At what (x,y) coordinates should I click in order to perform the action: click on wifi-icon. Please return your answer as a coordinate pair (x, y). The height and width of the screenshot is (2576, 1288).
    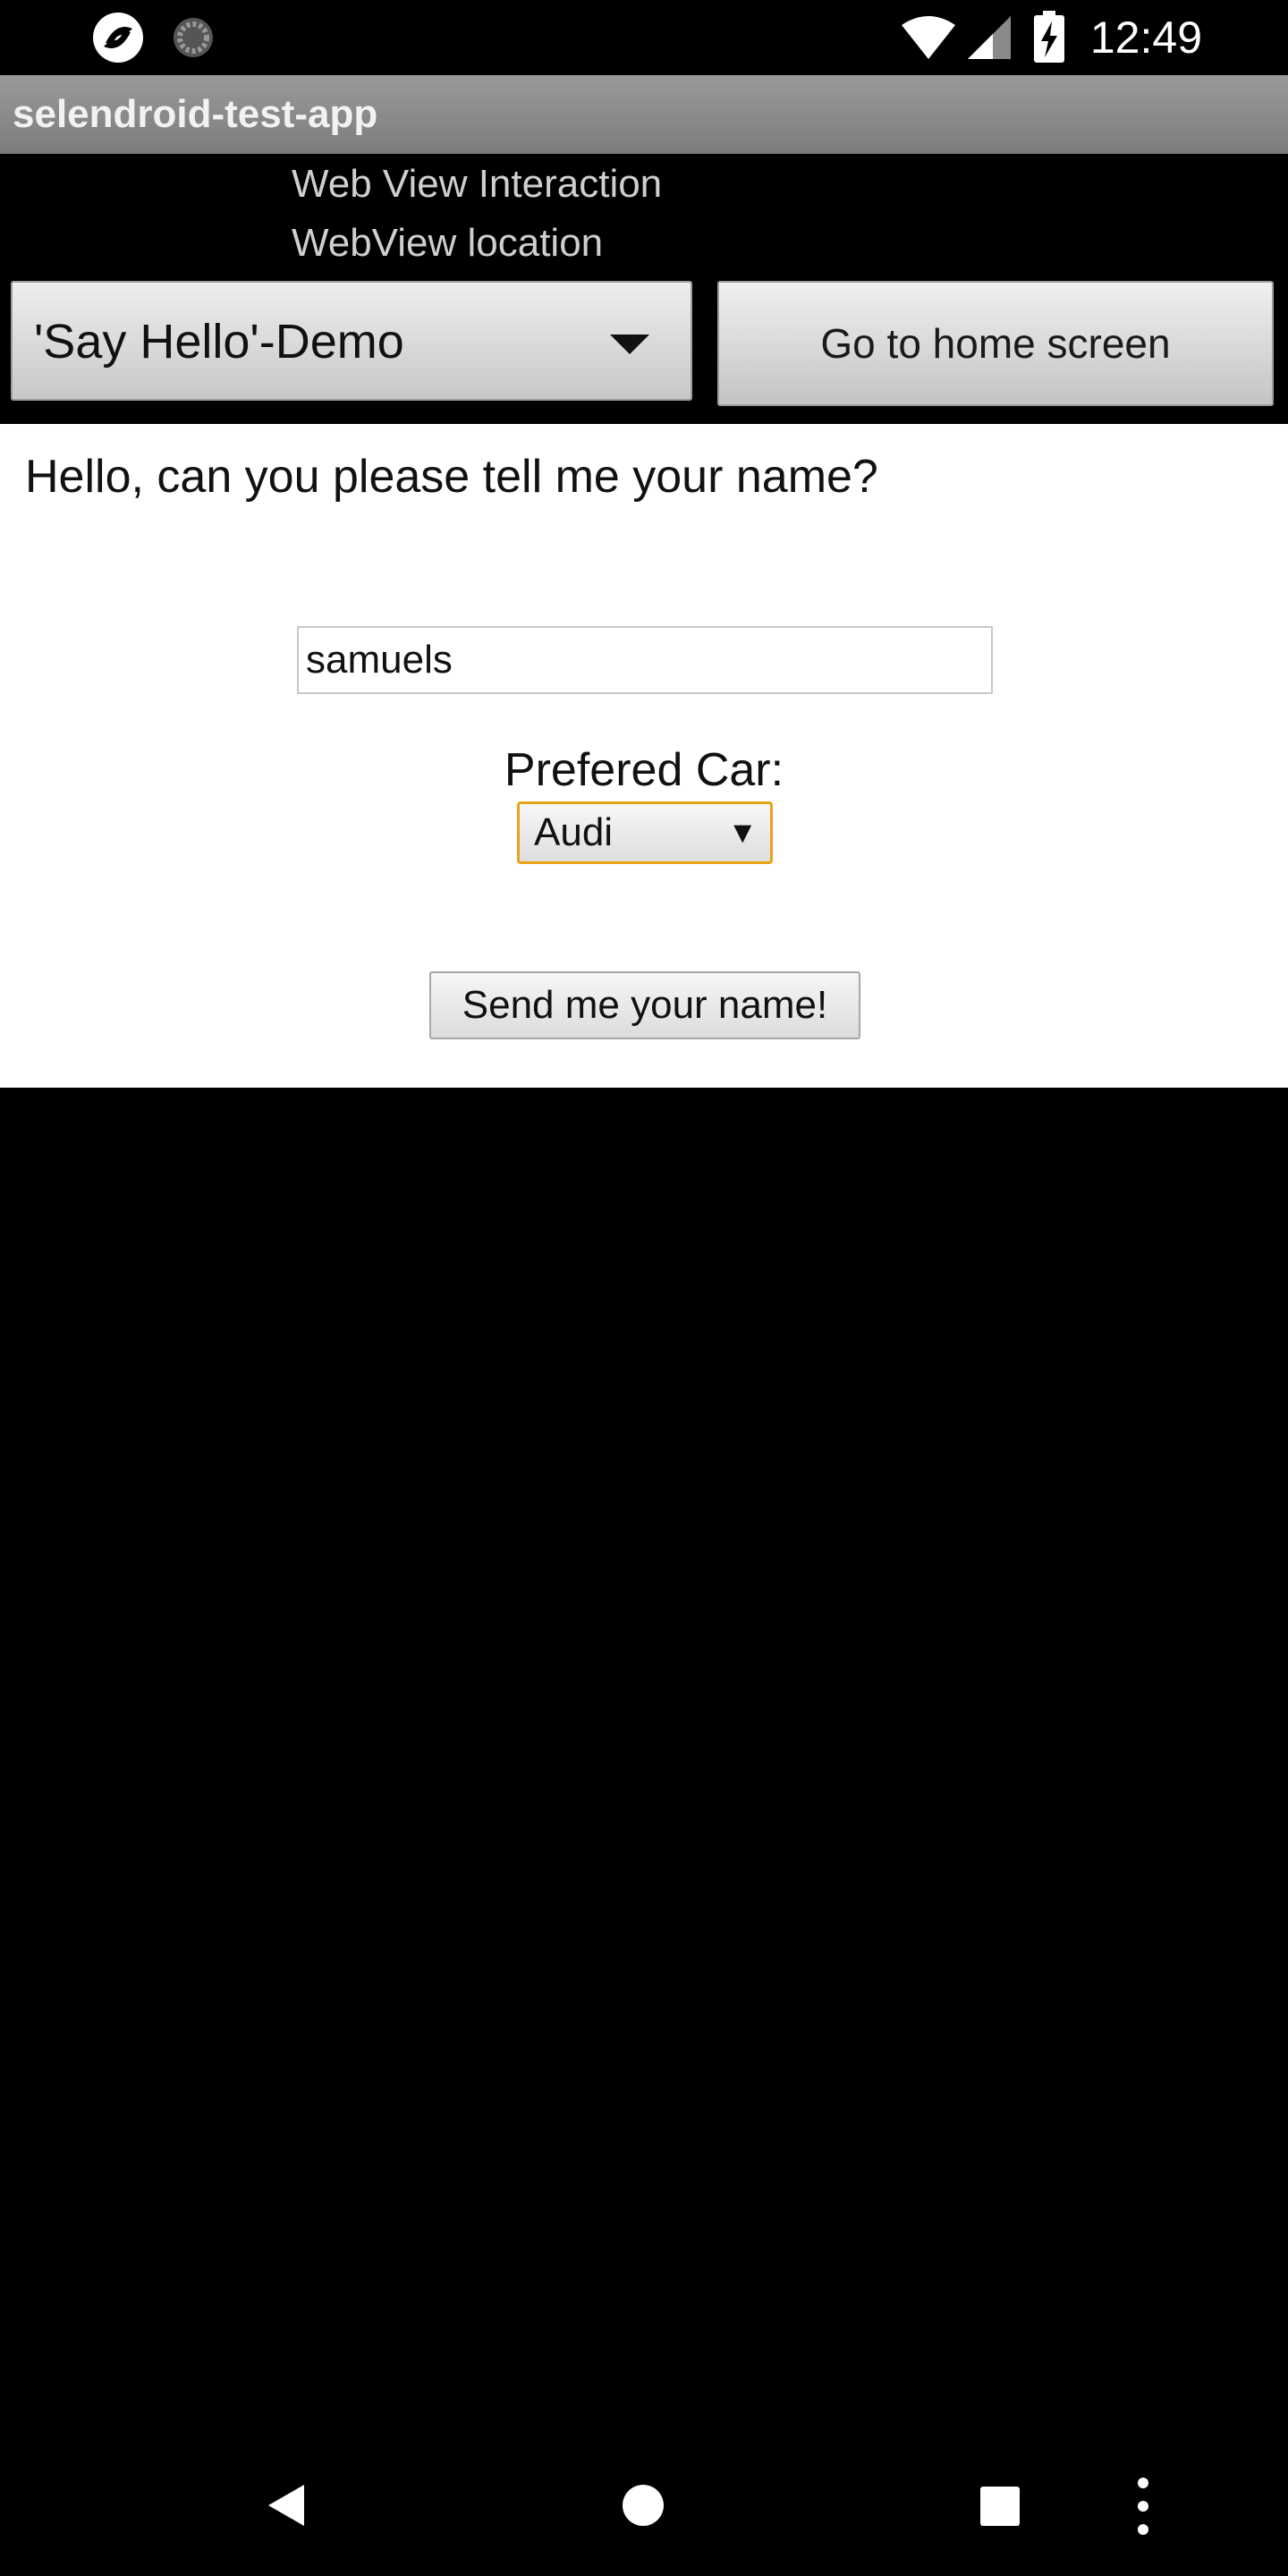
    Looking at the image, I should click on (928, 37).